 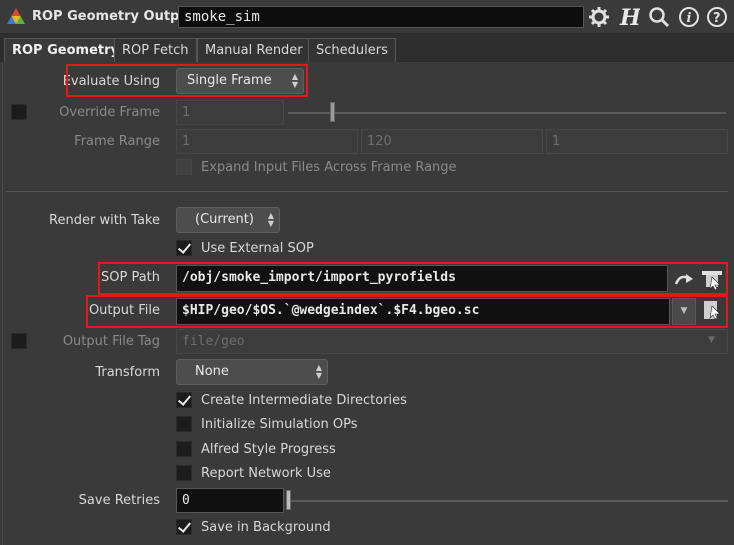 What do you see at coordinates (184, 473) in the screenshot?
I see `report-network-checkbox` at bounding box center [184, 473].